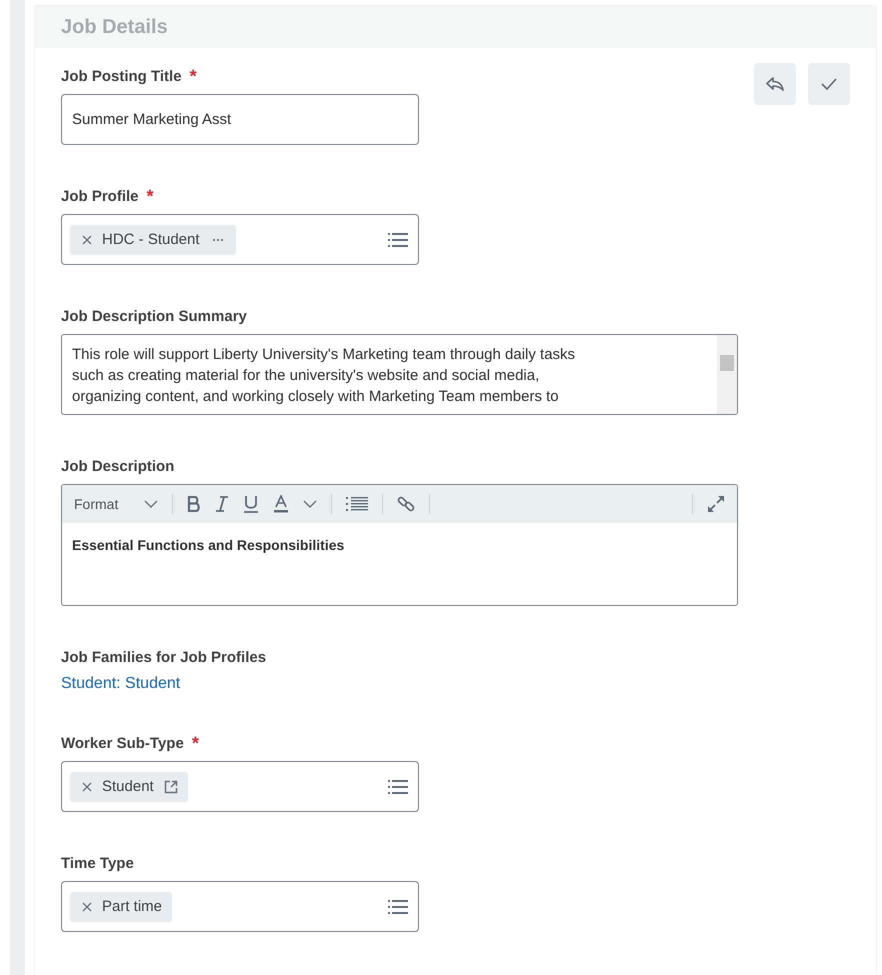 The image size is (882, 975). Describe the element at coordinates (163, 657) in the screenshot. I see `field-label: Job Families for Job Profiles` at that location.